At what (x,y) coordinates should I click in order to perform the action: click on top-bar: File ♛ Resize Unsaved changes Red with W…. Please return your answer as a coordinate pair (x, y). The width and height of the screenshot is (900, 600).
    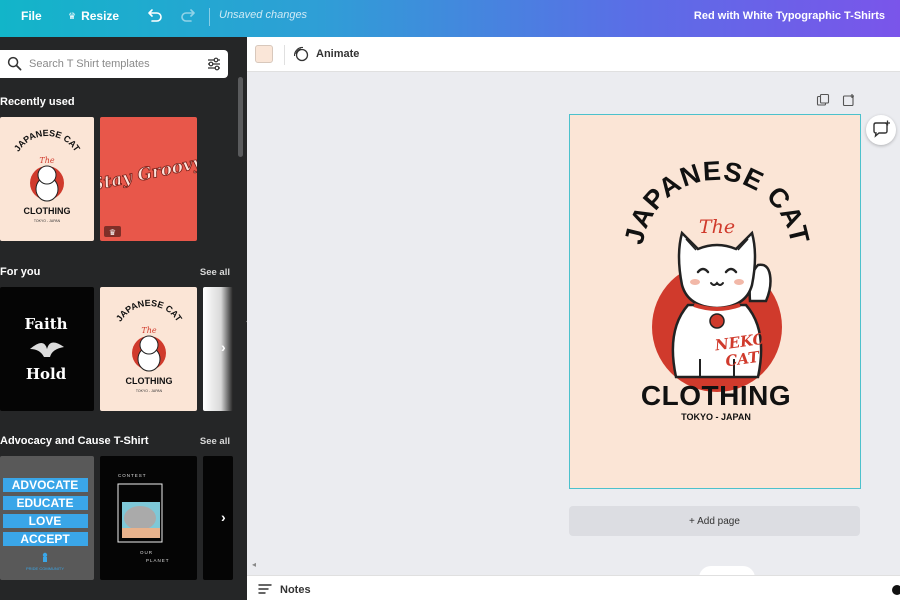
    Looking at the image, I should click on (450, 18).